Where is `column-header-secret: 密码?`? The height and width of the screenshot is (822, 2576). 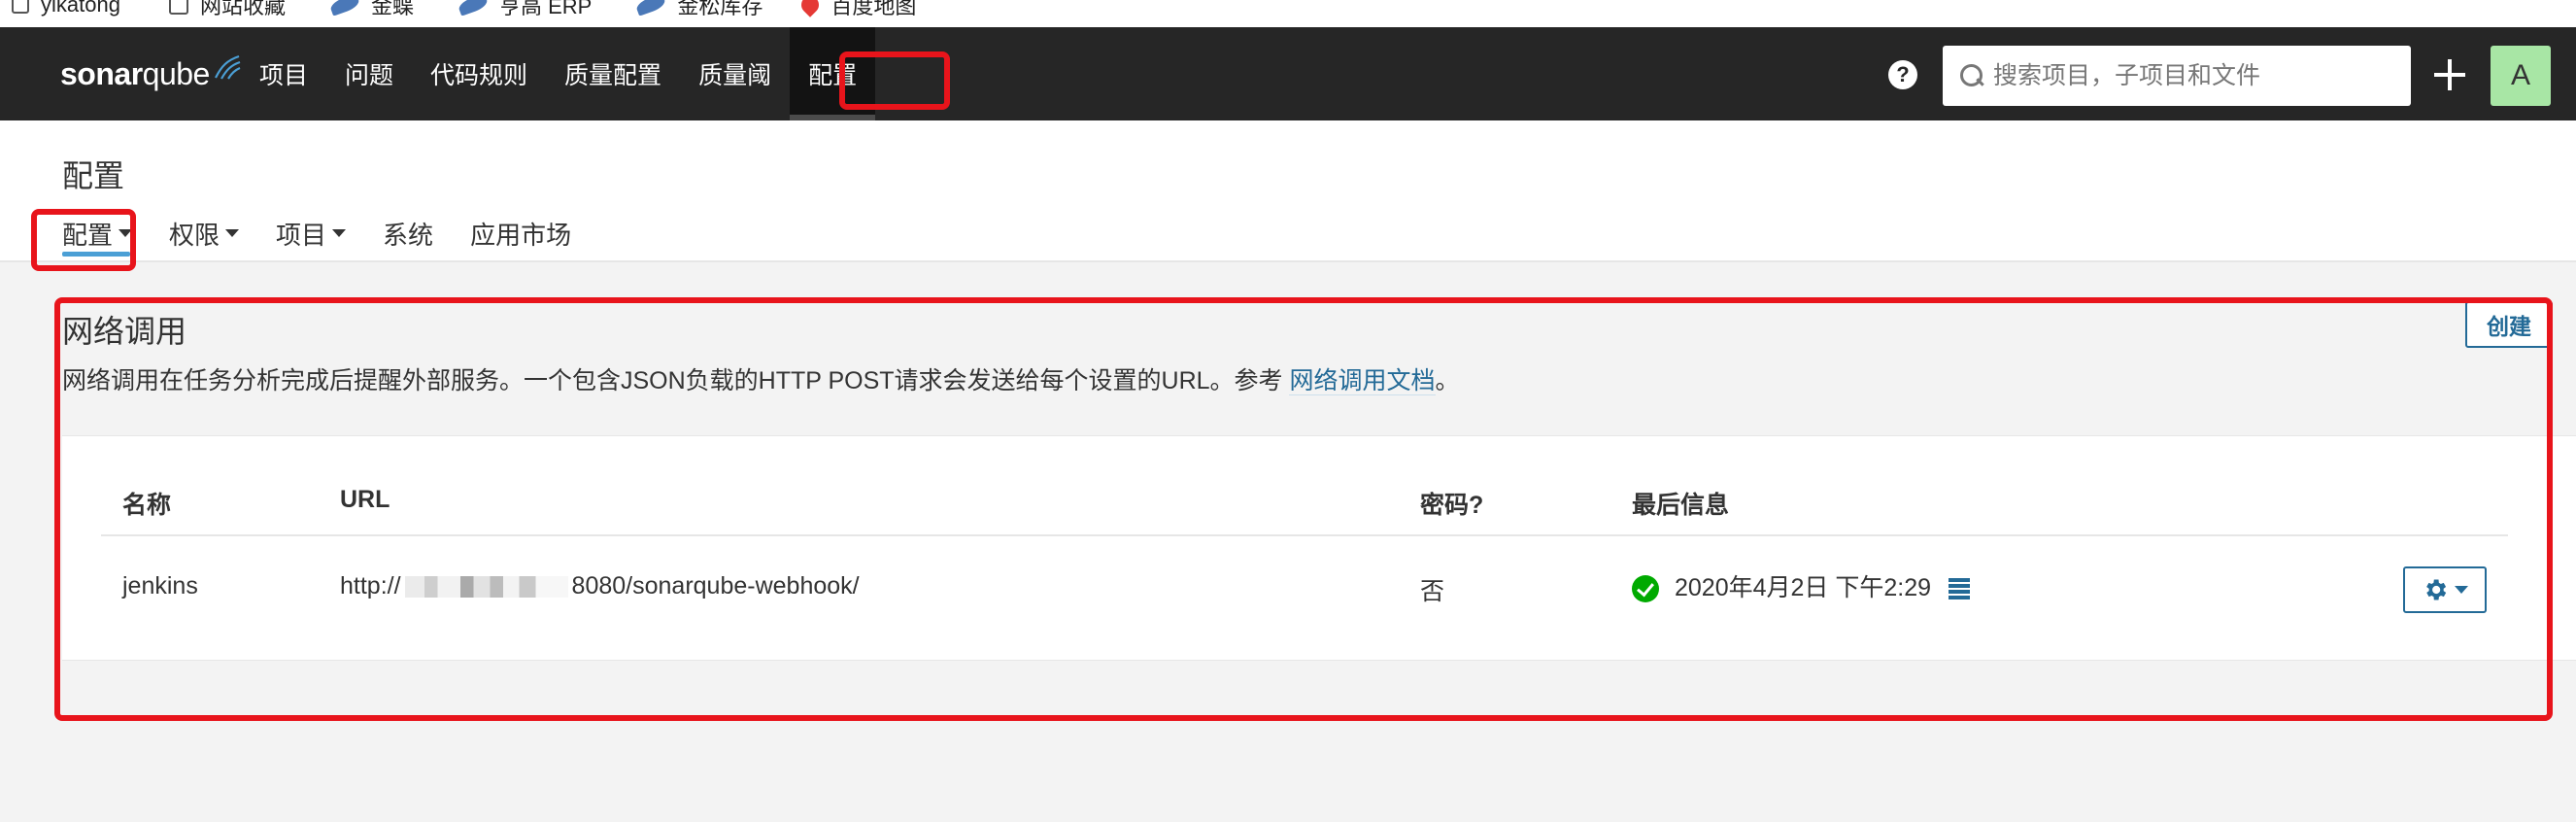 column-header-secret: 密码? is located at coordinates (1452, 505).